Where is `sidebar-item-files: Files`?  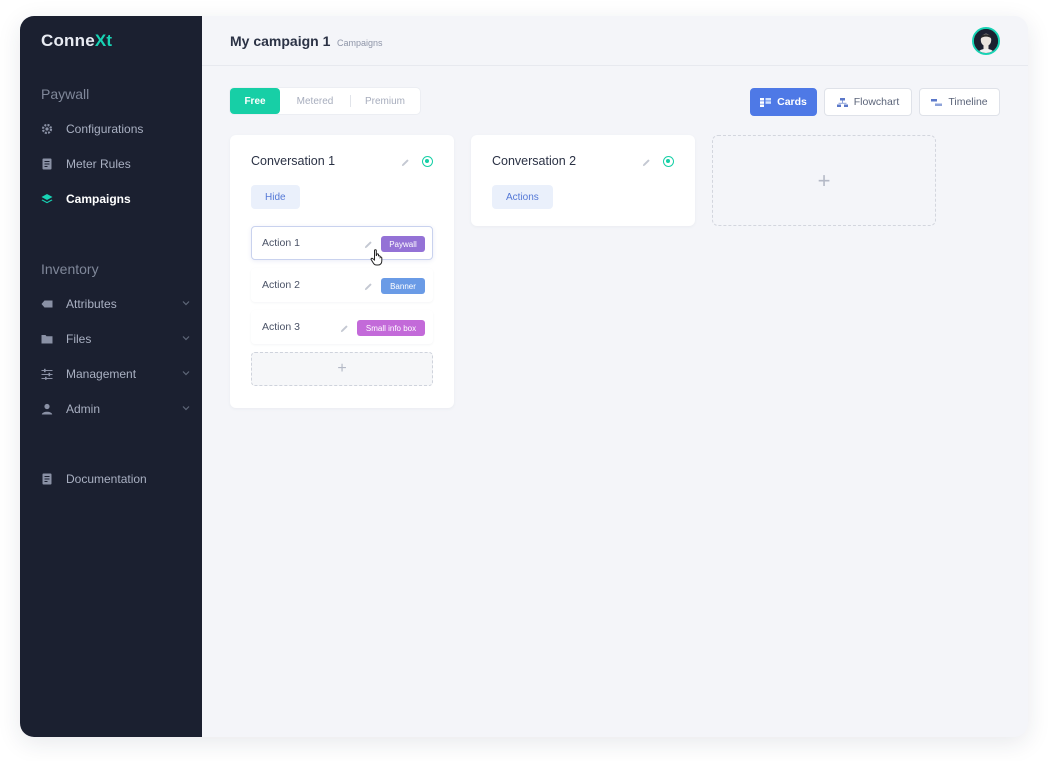
sidebar-item-files: Files is located at coordinates (116, 339).